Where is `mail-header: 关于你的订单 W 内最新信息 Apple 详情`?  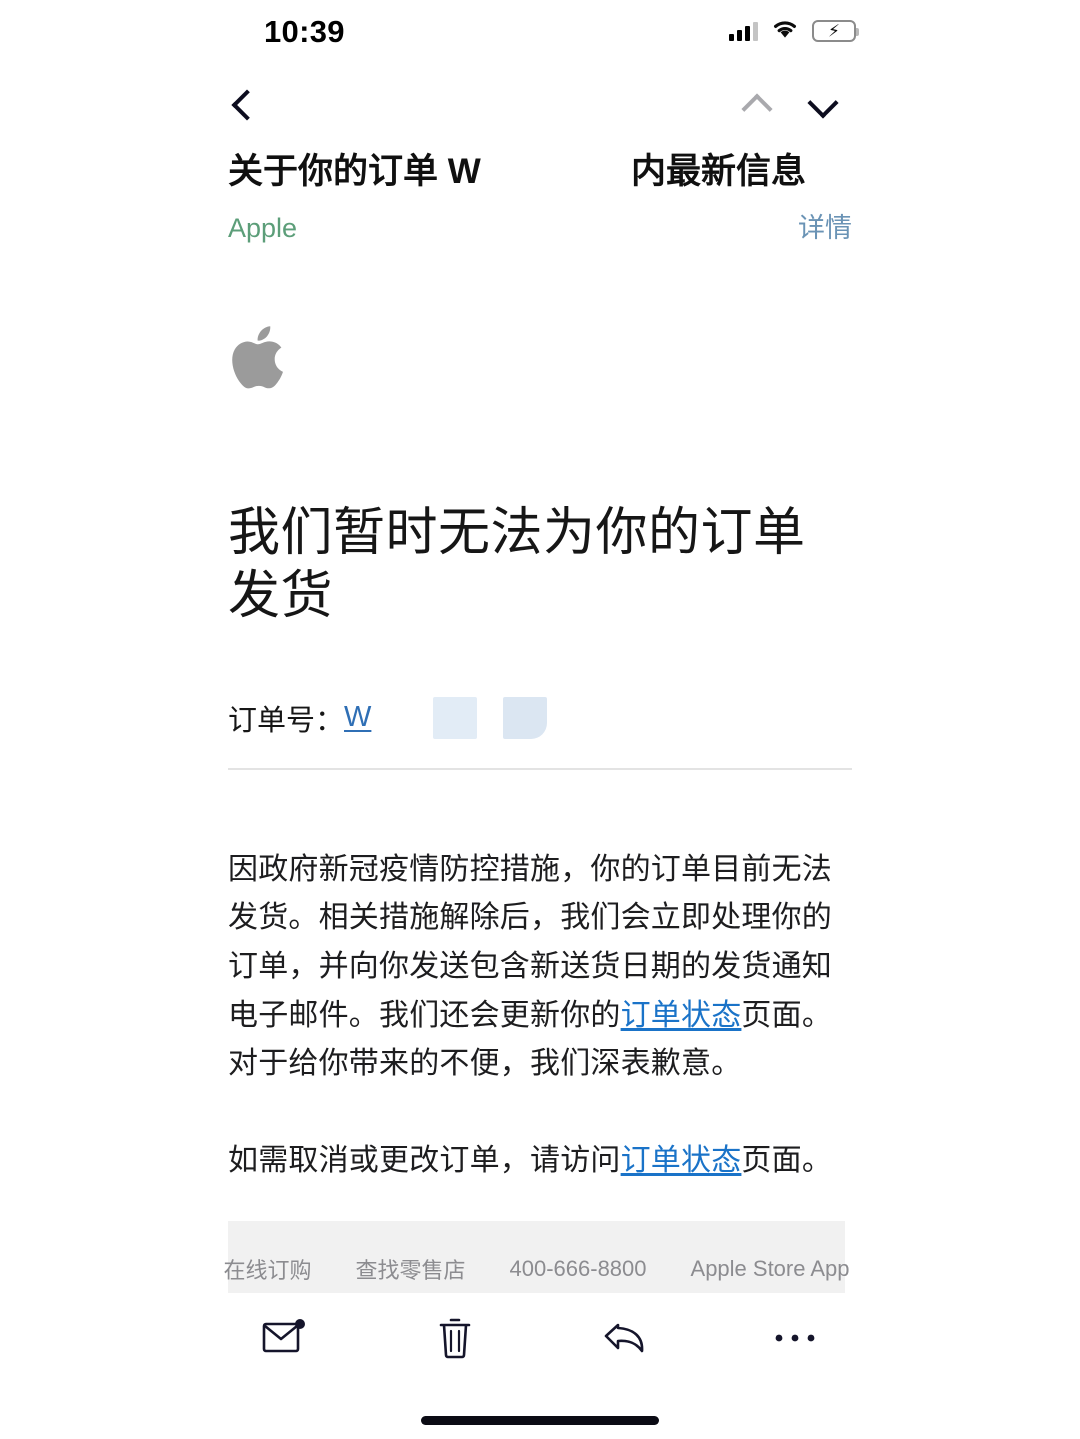
mail-header: 关于你的订单 W 内最新信息 Apple 详情 is located at coordinates (540, 197).